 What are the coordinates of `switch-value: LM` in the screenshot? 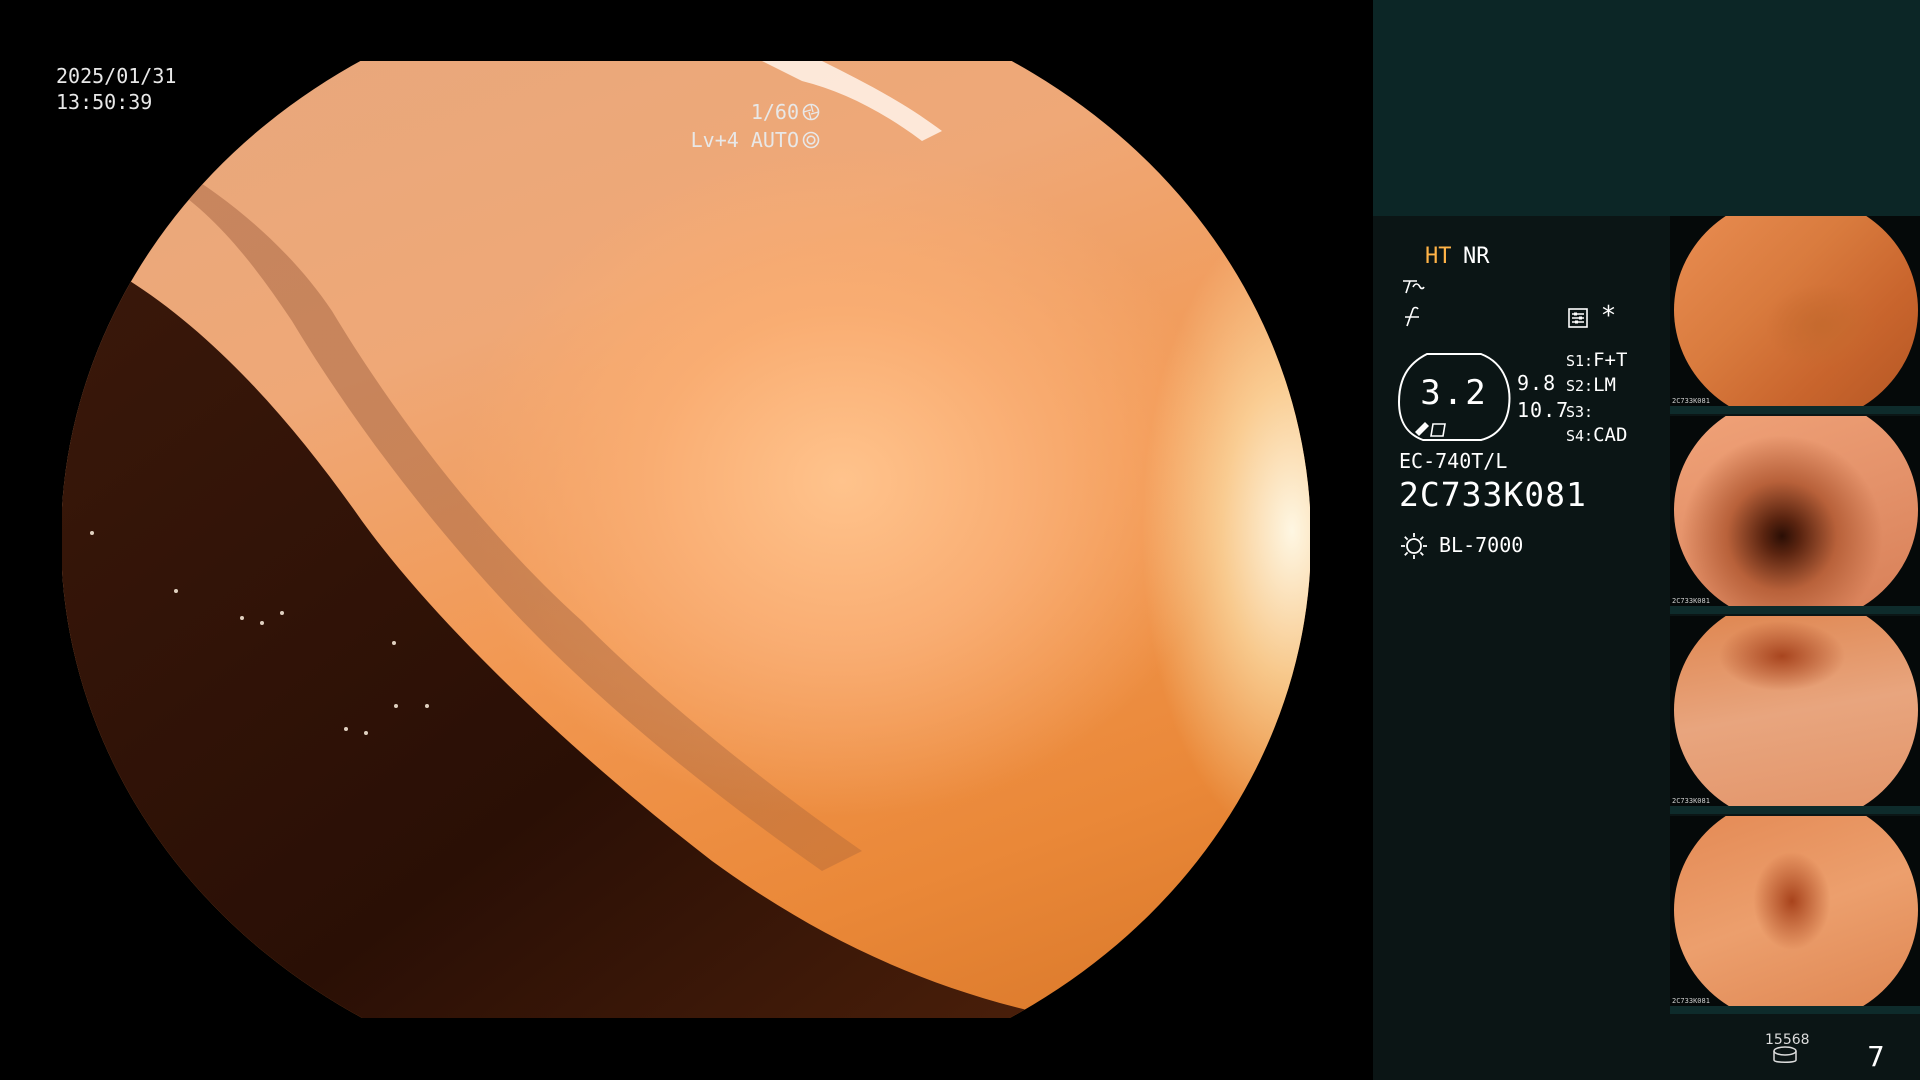 It's located at (1604, 385).